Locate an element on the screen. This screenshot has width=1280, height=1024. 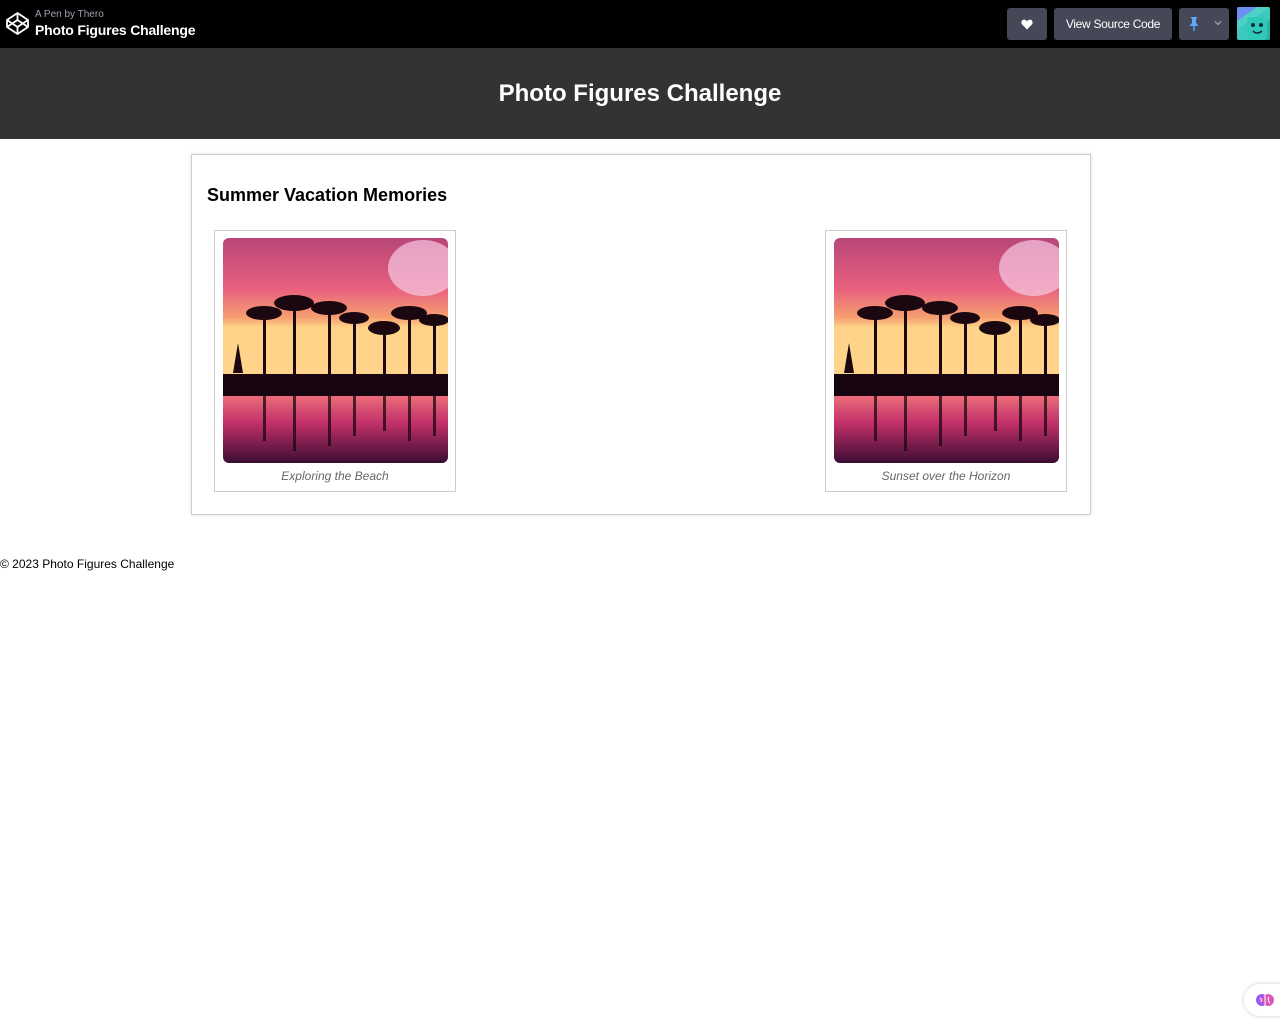
avatar is located at coordinates (1253, 23).